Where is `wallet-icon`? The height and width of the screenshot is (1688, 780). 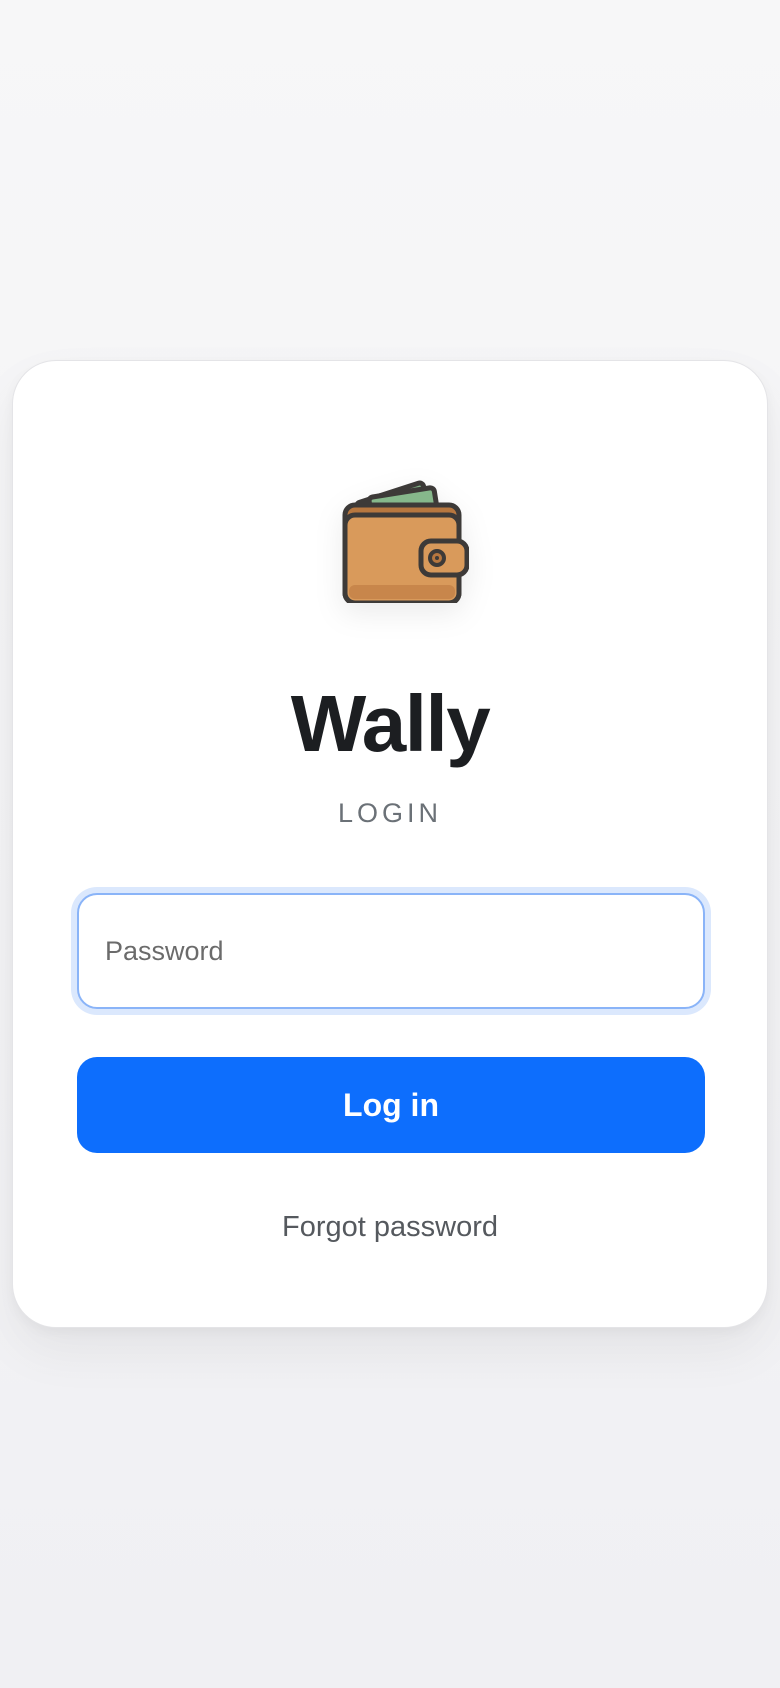 wallet-icon is located at coordinates (399, 533).